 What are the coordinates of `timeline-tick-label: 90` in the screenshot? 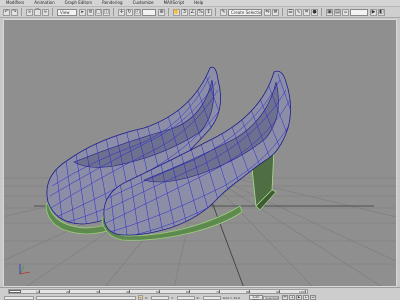 It's located at (278, 292).